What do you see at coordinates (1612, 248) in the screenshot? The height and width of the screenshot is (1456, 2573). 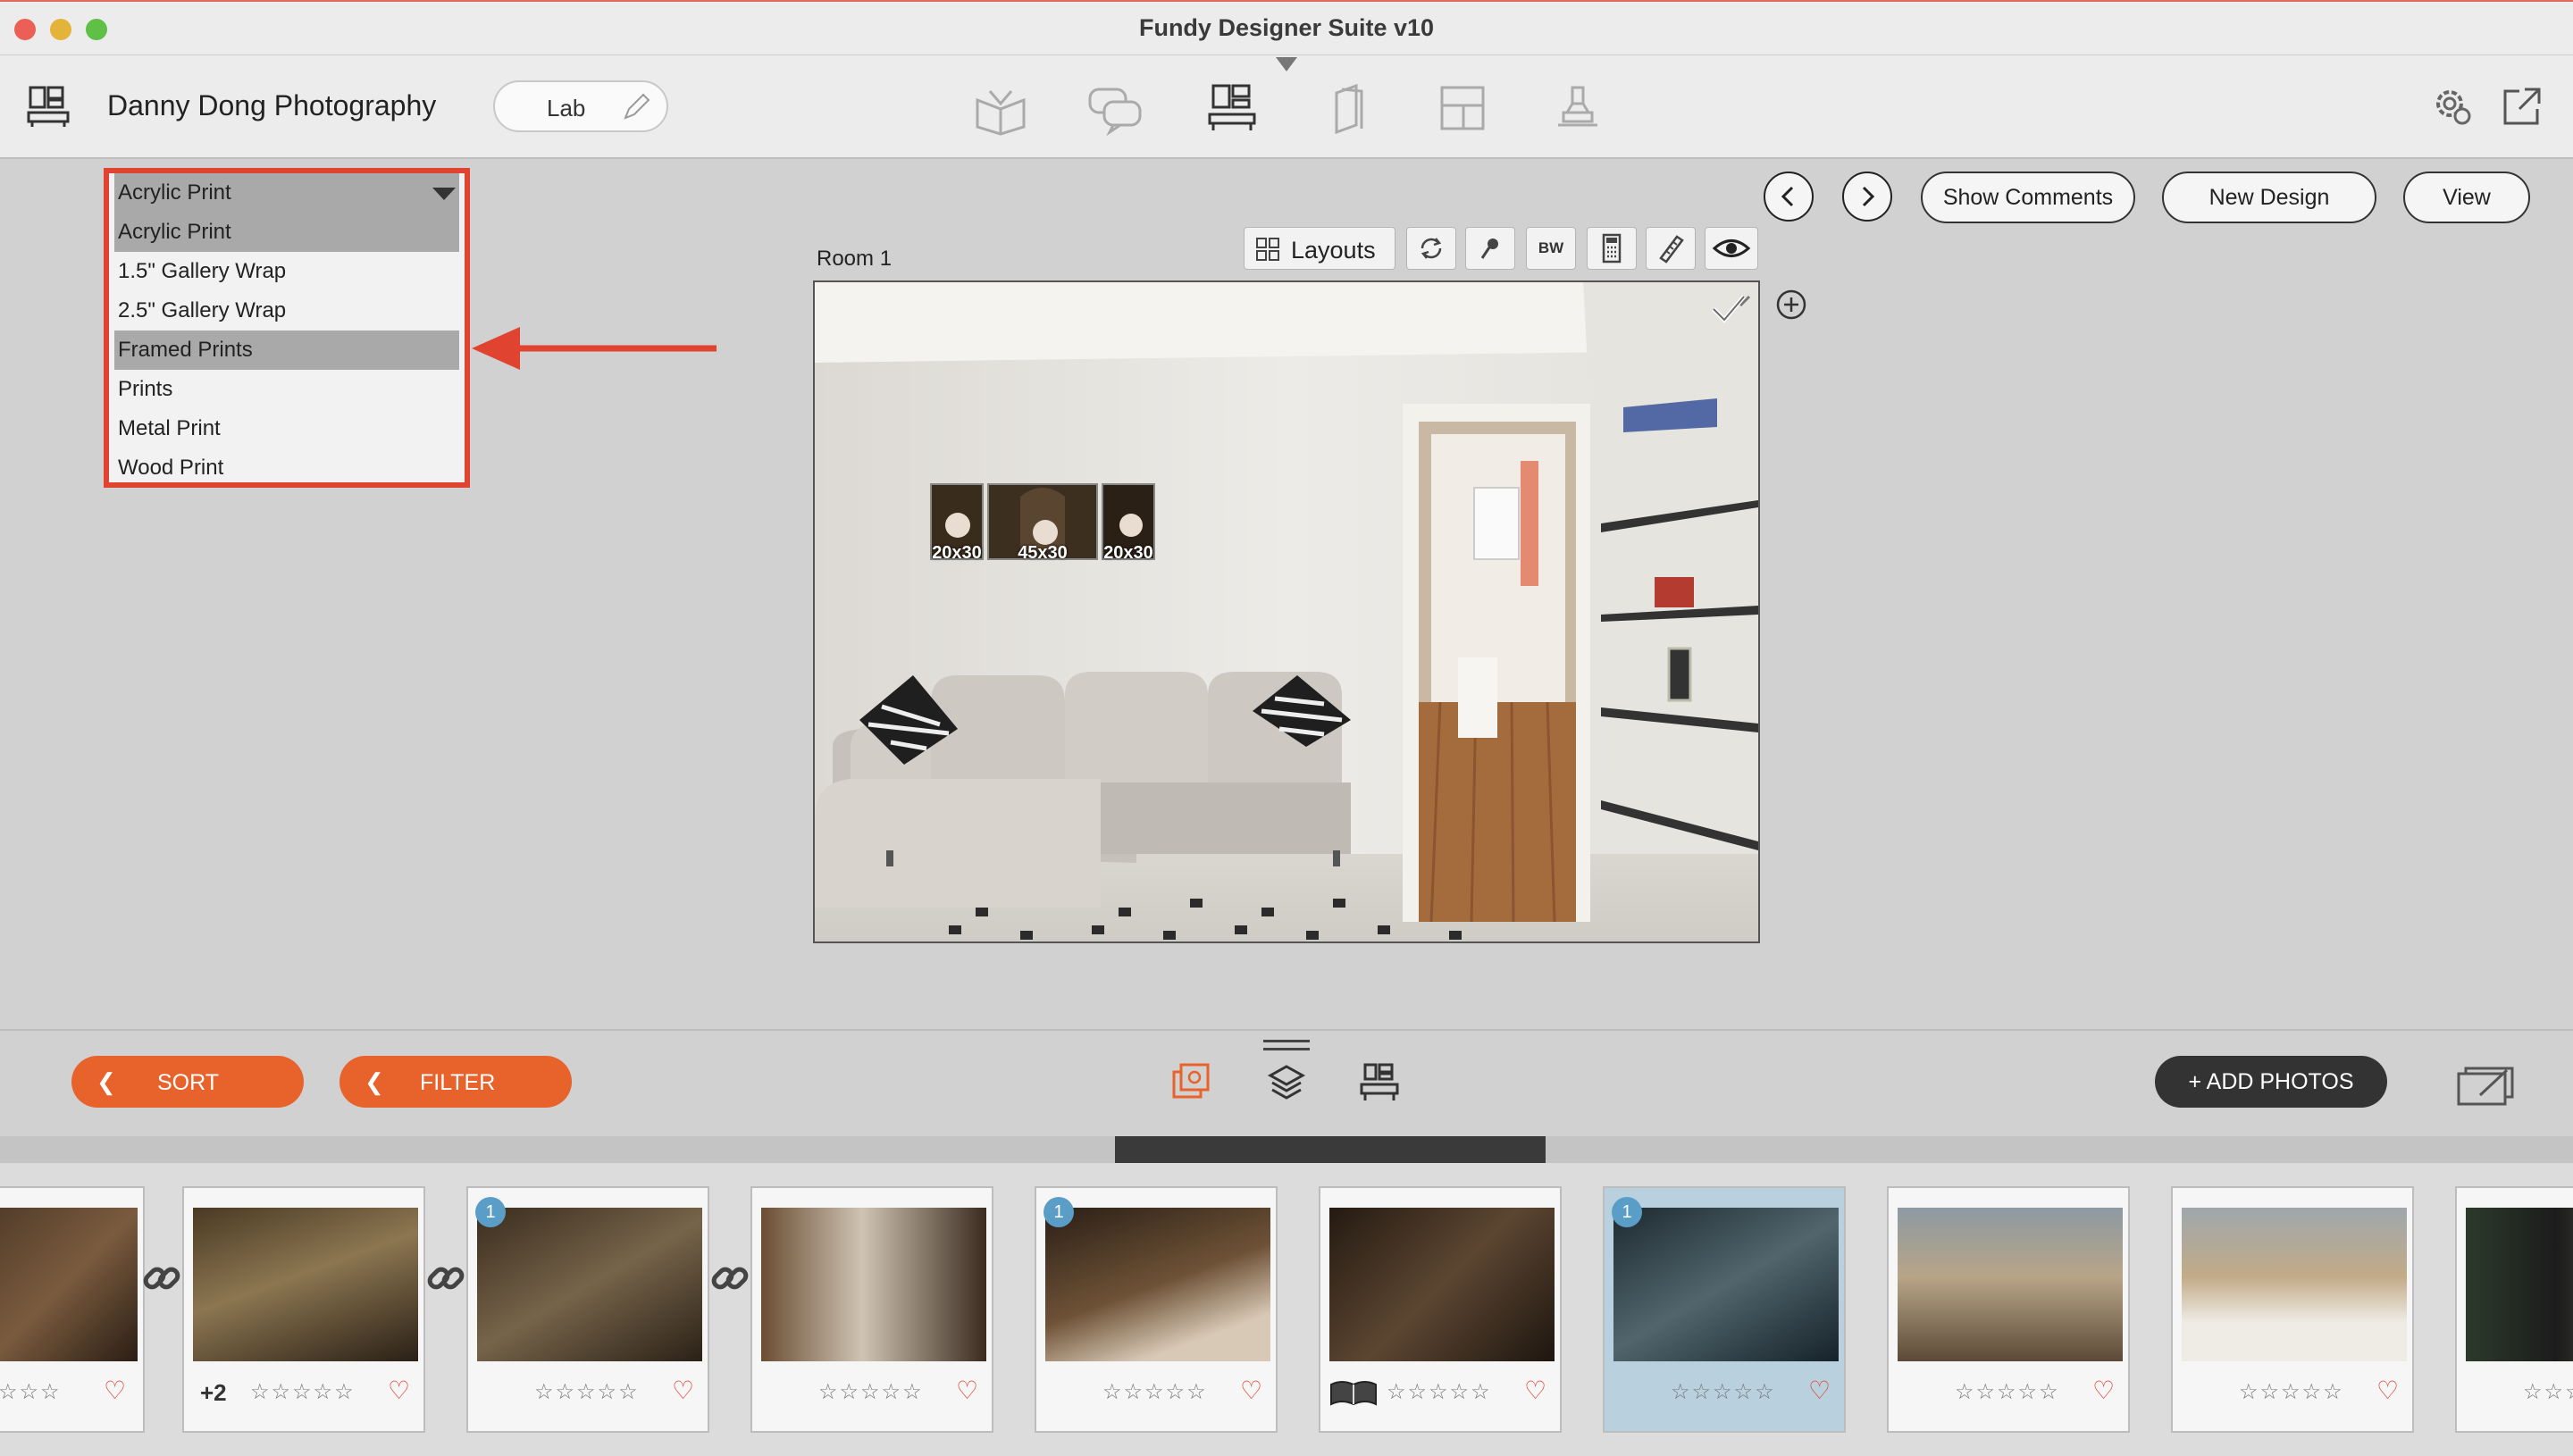 I see `calculator-button` at bounding box center [1612, 248].